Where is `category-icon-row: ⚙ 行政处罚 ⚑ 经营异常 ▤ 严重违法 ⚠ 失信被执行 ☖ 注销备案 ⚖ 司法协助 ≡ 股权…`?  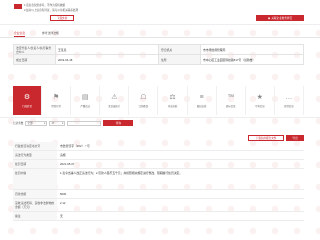
category-icon-row: ⚙ 行政处罚 ⚑ 经营异常 ▤ 严重违法 ⚠ 失信被执行 ☖ 注销备案 ⚖ 司法协助 ≡ 股权… is located at coordinates (158, 100).